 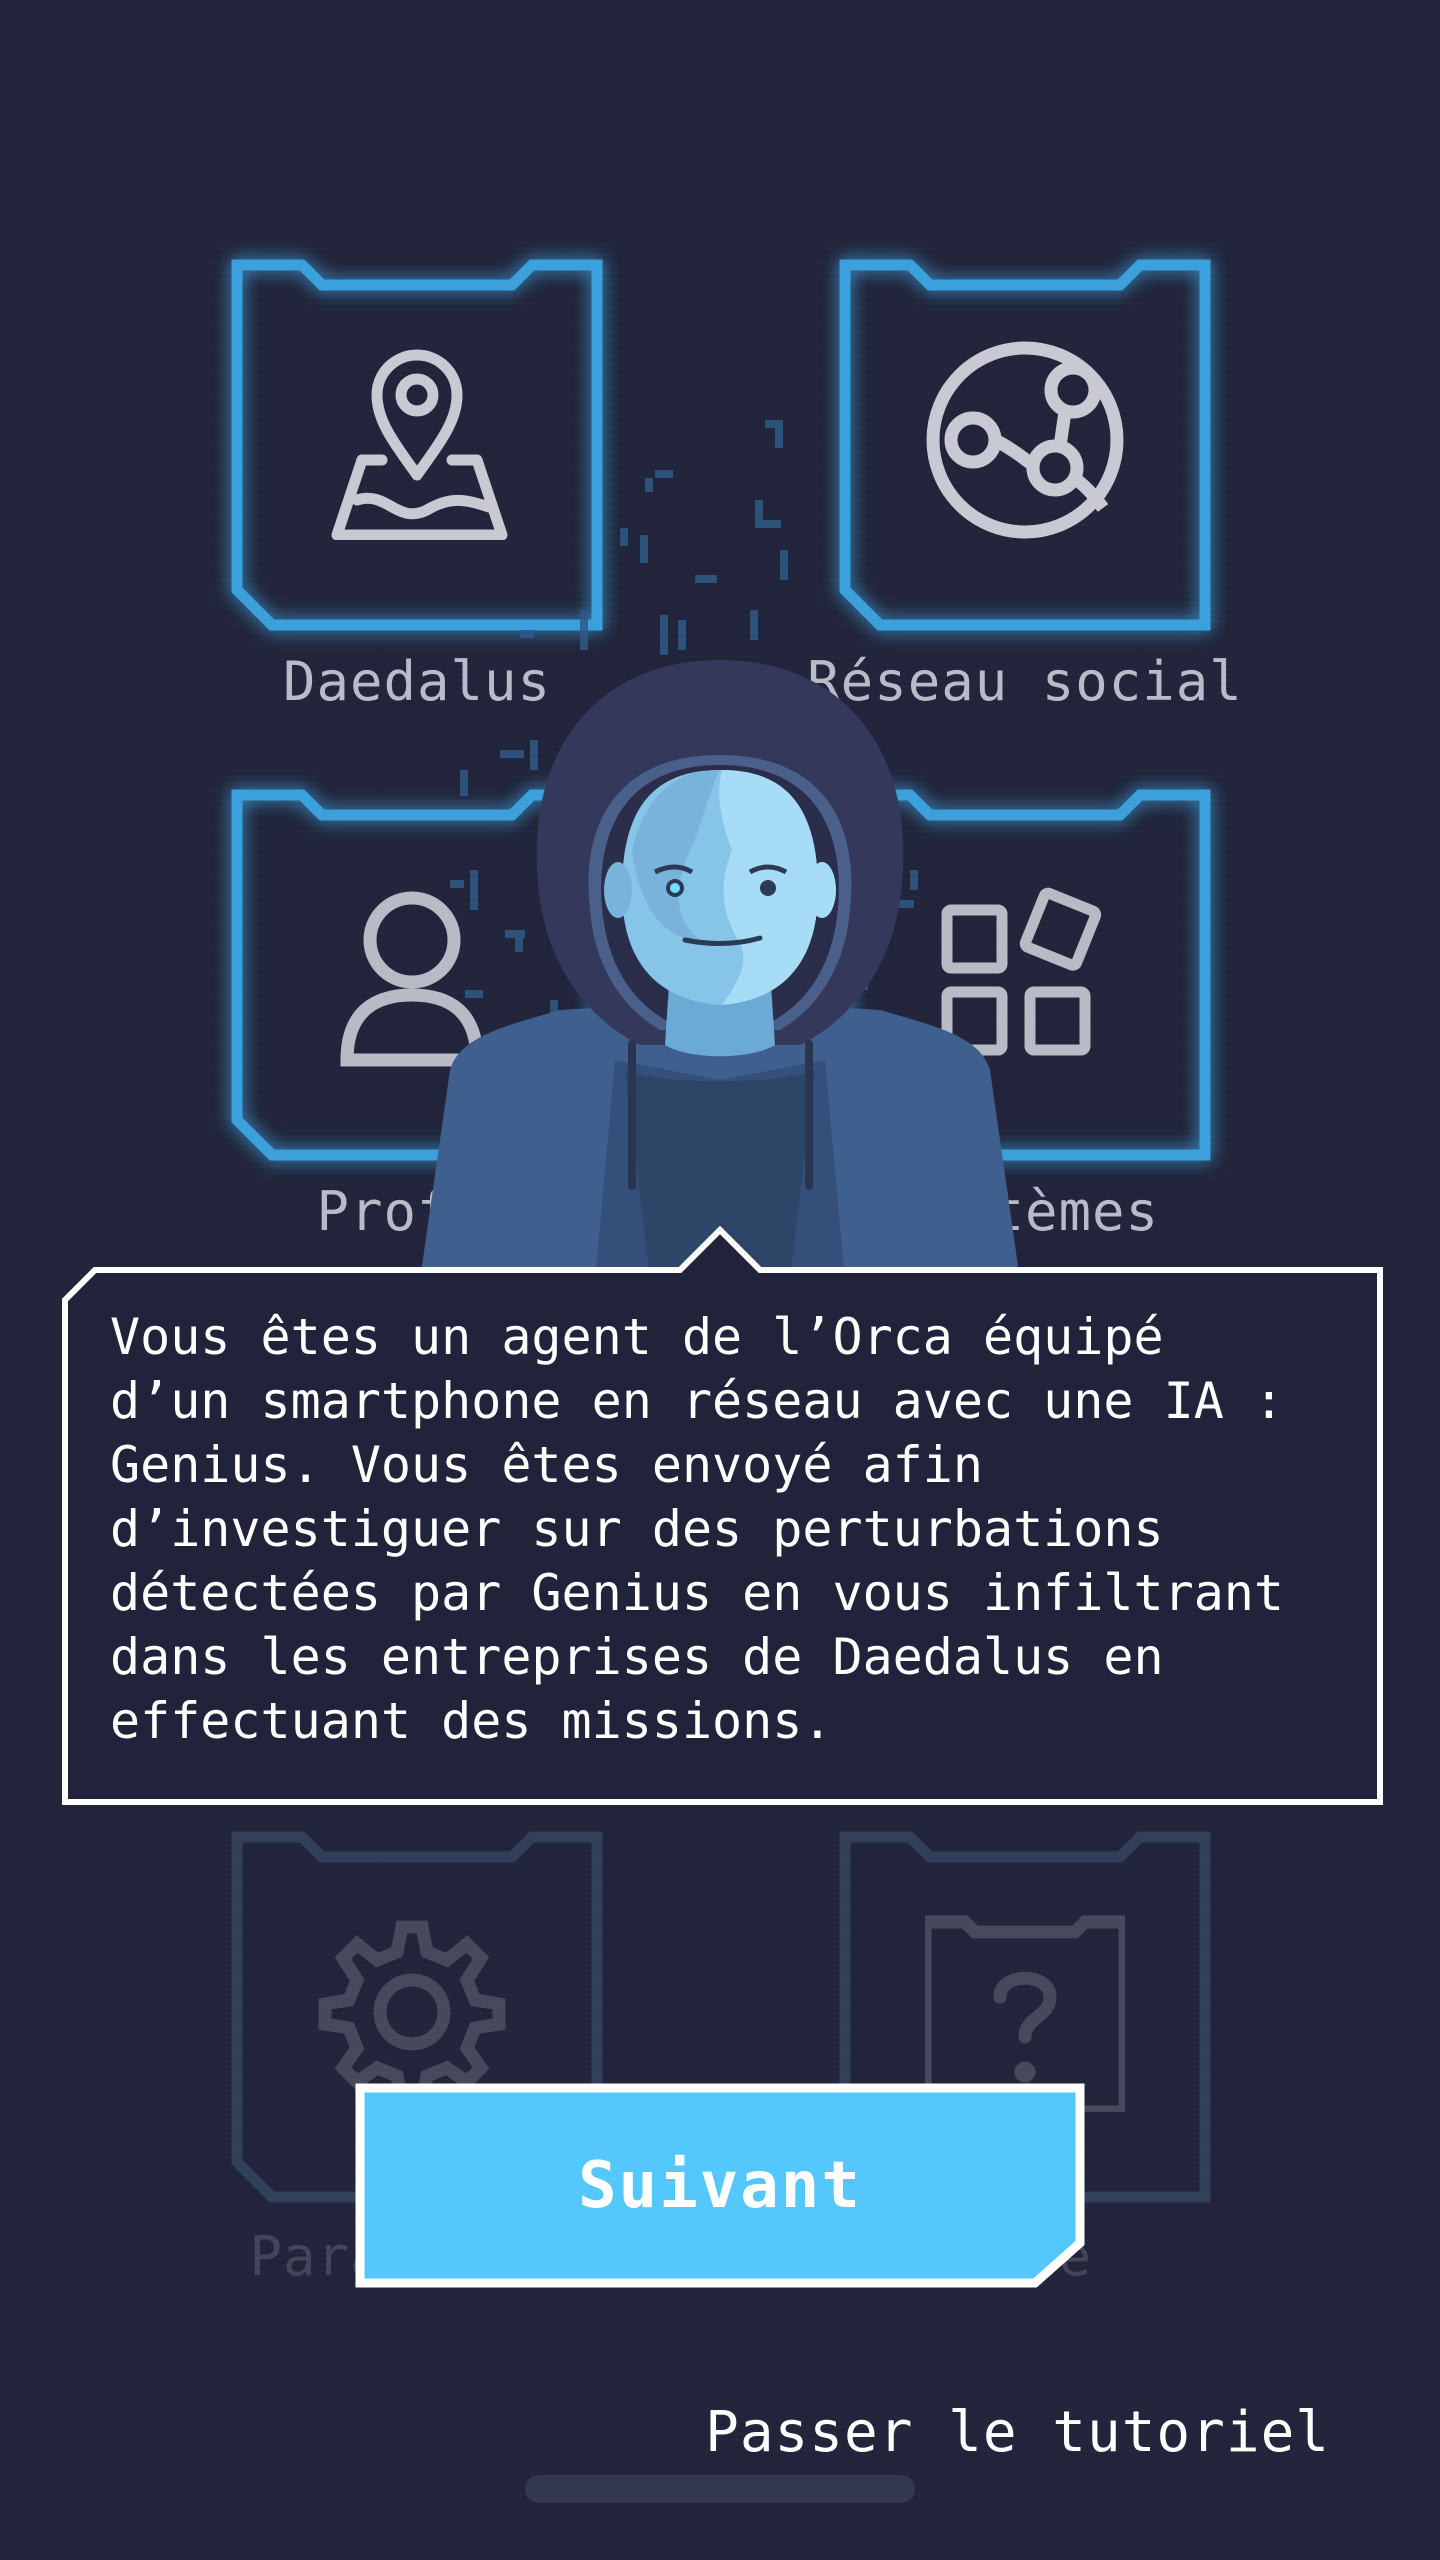 I want to click on next-button-label: Suivant, so click(x=720, y=2185).